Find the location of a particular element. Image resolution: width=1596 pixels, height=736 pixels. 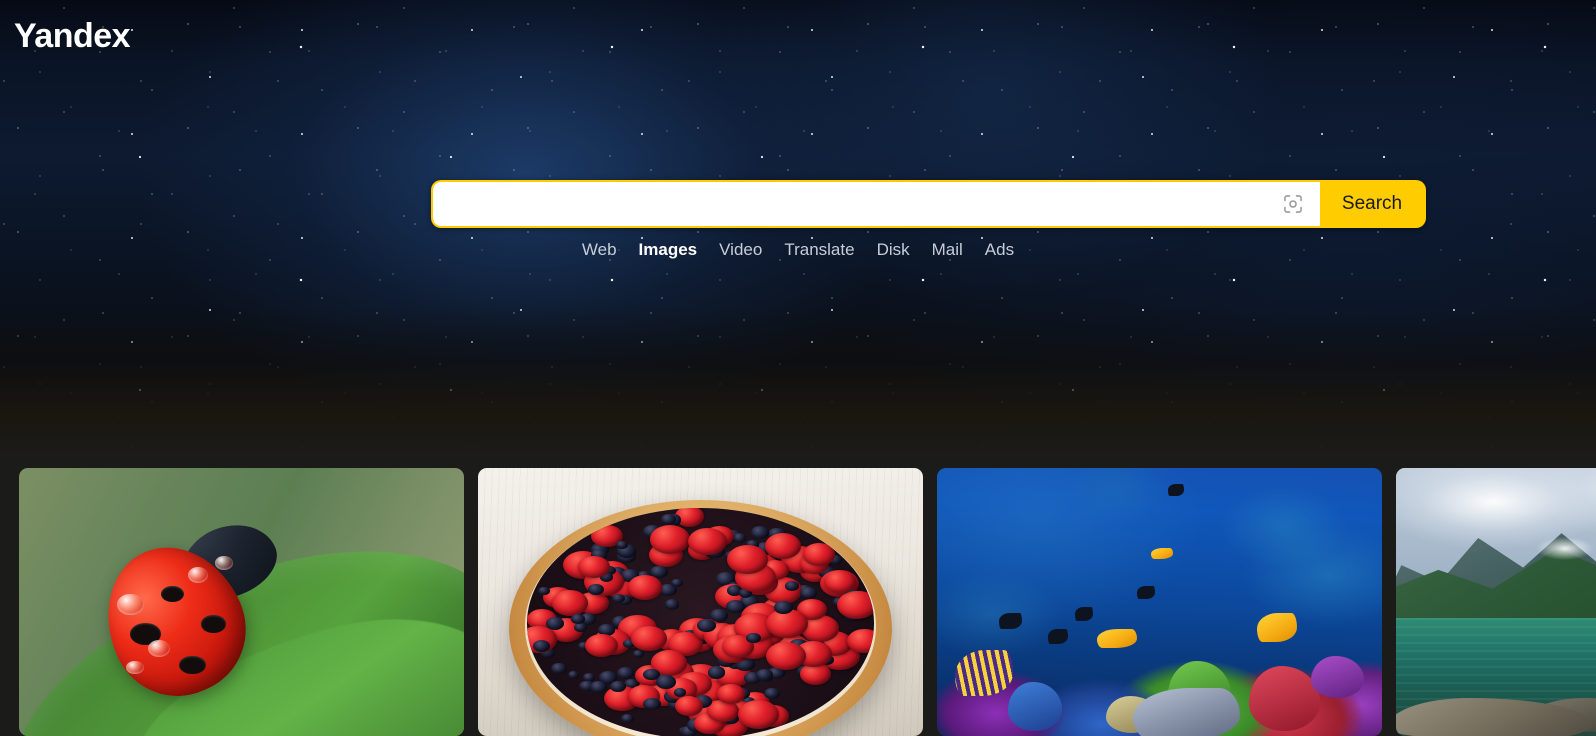

fish-yellow is located at coordinates (1117, 638).